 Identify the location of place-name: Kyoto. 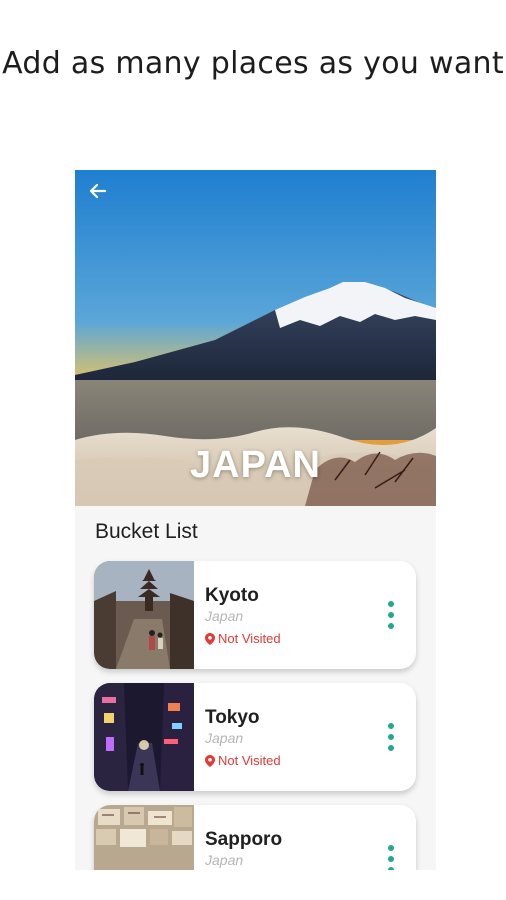
(232, 595).